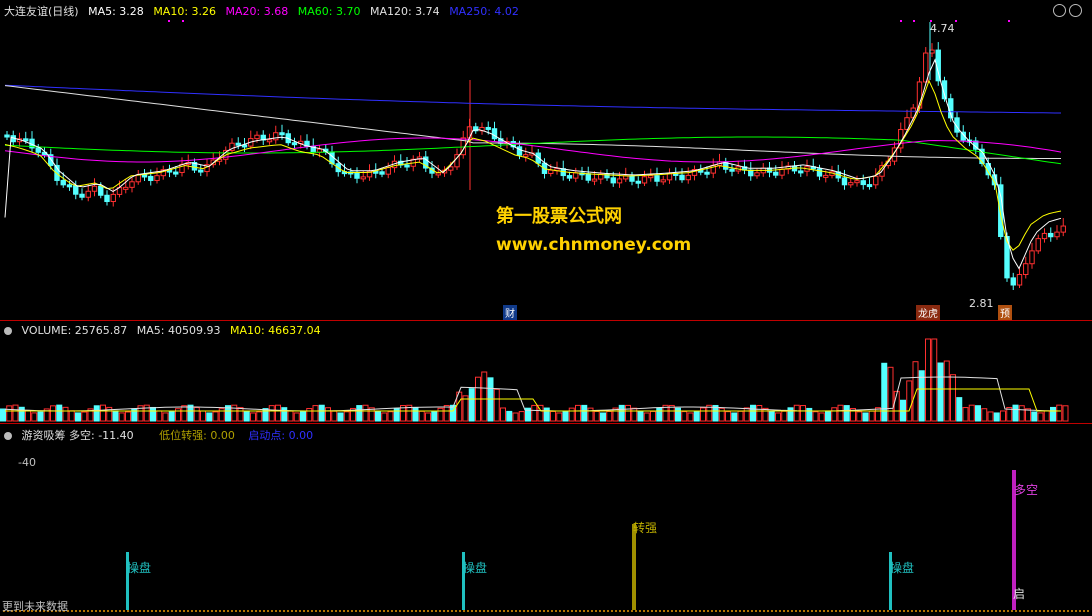 The height and width of the screenshot is (616, 1092). What do you see at coordinates (41, 11) in the screenshot?
I see `stock-title: 大连友谊(日线)` at bounding box center [41, 11].